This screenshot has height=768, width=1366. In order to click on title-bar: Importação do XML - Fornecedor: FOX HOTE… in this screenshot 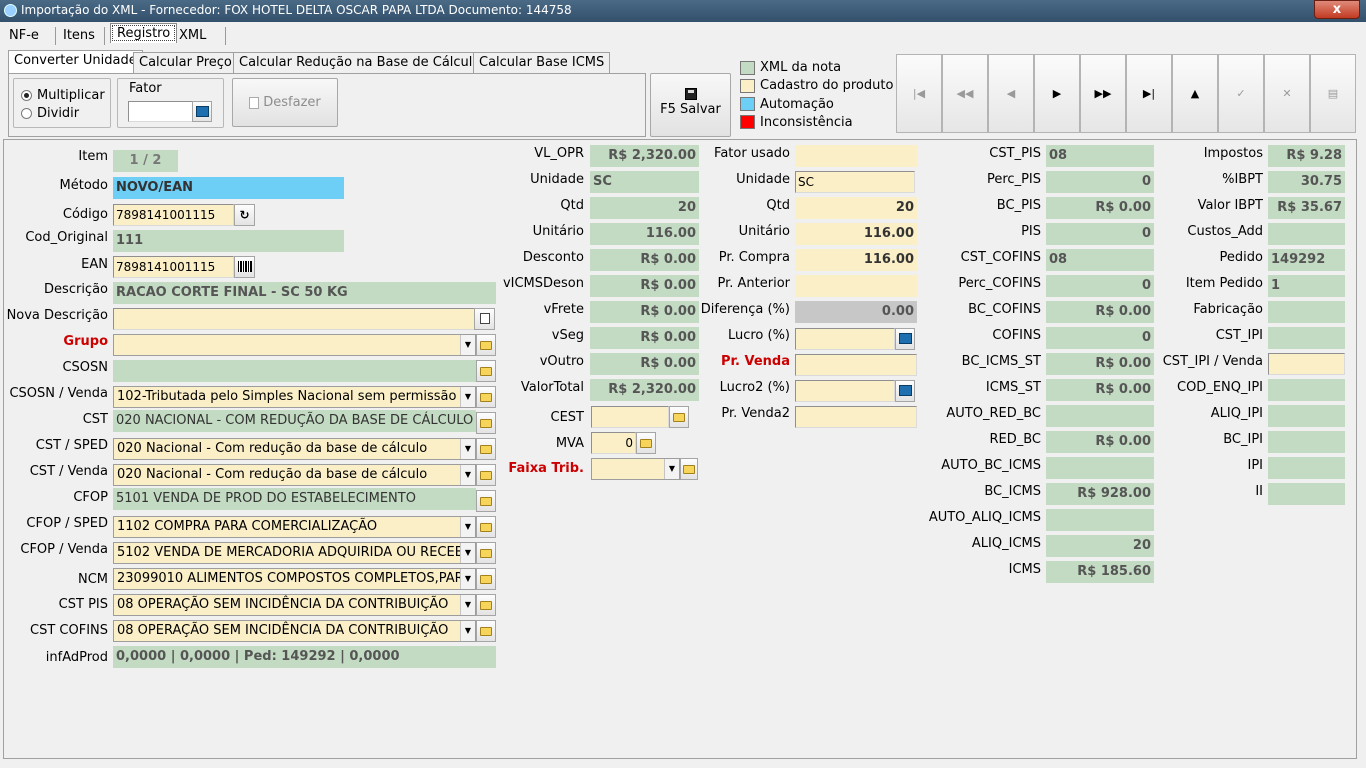, I will do `click(683, 11)`.